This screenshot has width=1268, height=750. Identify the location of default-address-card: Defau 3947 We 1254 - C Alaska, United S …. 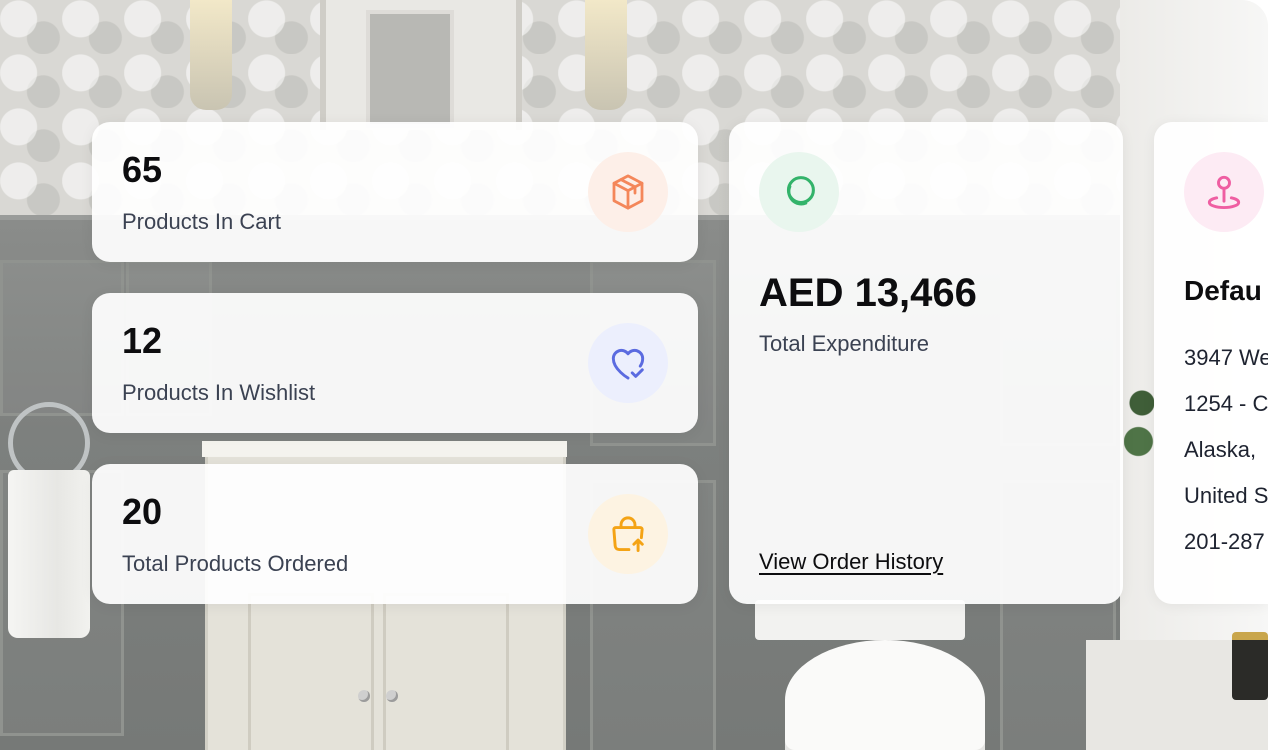
(1211, 363).